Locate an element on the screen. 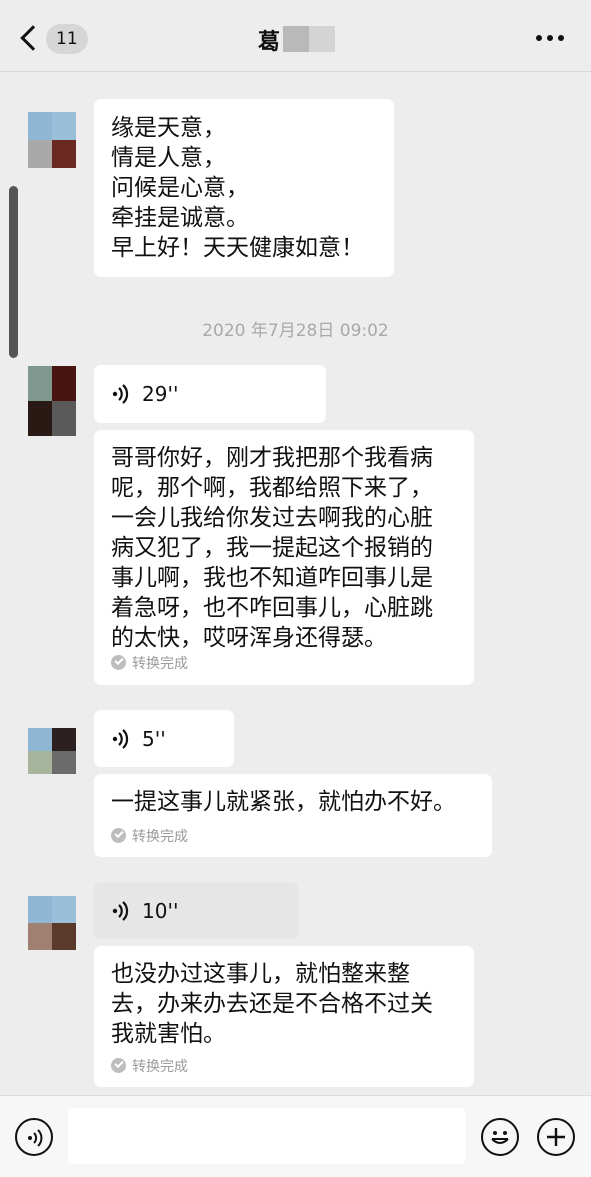 Image resolution: width=591 pixels, height=1177 pixels. chat-header: 11 葛 is located at coordinates (295, 36).